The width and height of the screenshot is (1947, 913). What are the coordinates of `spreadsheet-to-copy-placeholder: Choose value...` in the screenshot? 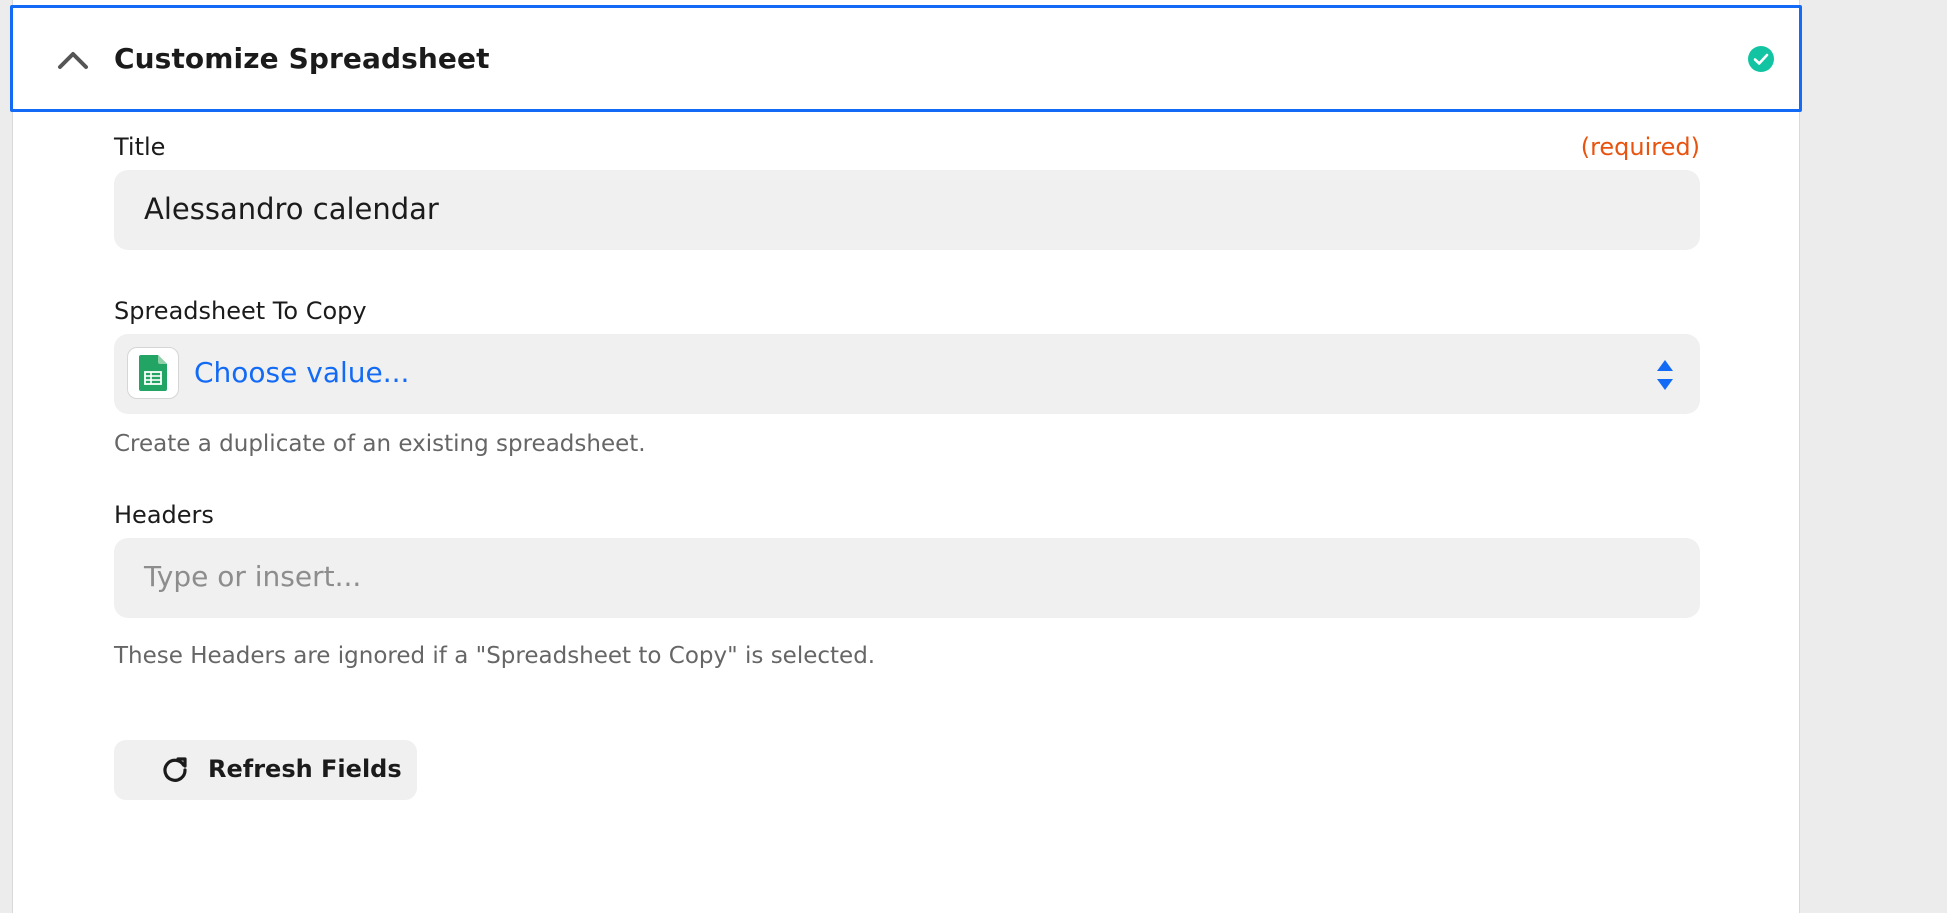 It's located at (302, 372).